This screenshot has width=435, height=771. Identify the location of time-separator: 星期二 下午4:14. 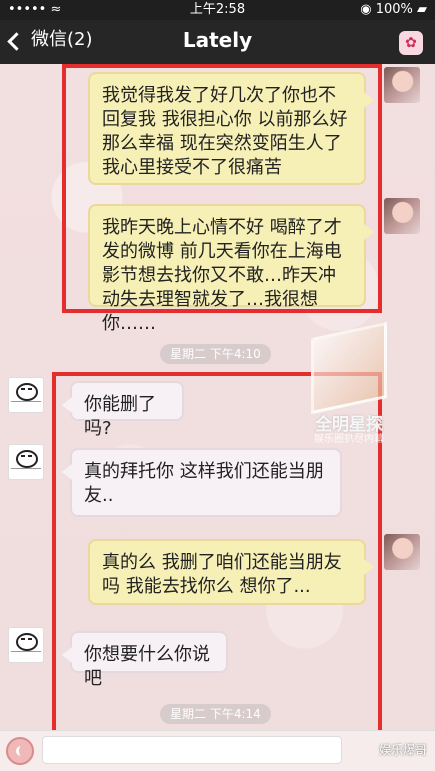
(215, 714).